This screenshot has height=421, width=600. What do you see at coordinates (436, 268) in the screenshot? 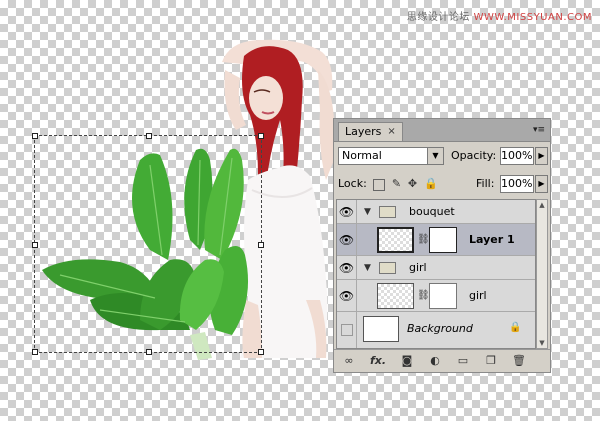
I see `layer-row-girl-group: 👁 ▼ girl` at bounding box center [436, 268].